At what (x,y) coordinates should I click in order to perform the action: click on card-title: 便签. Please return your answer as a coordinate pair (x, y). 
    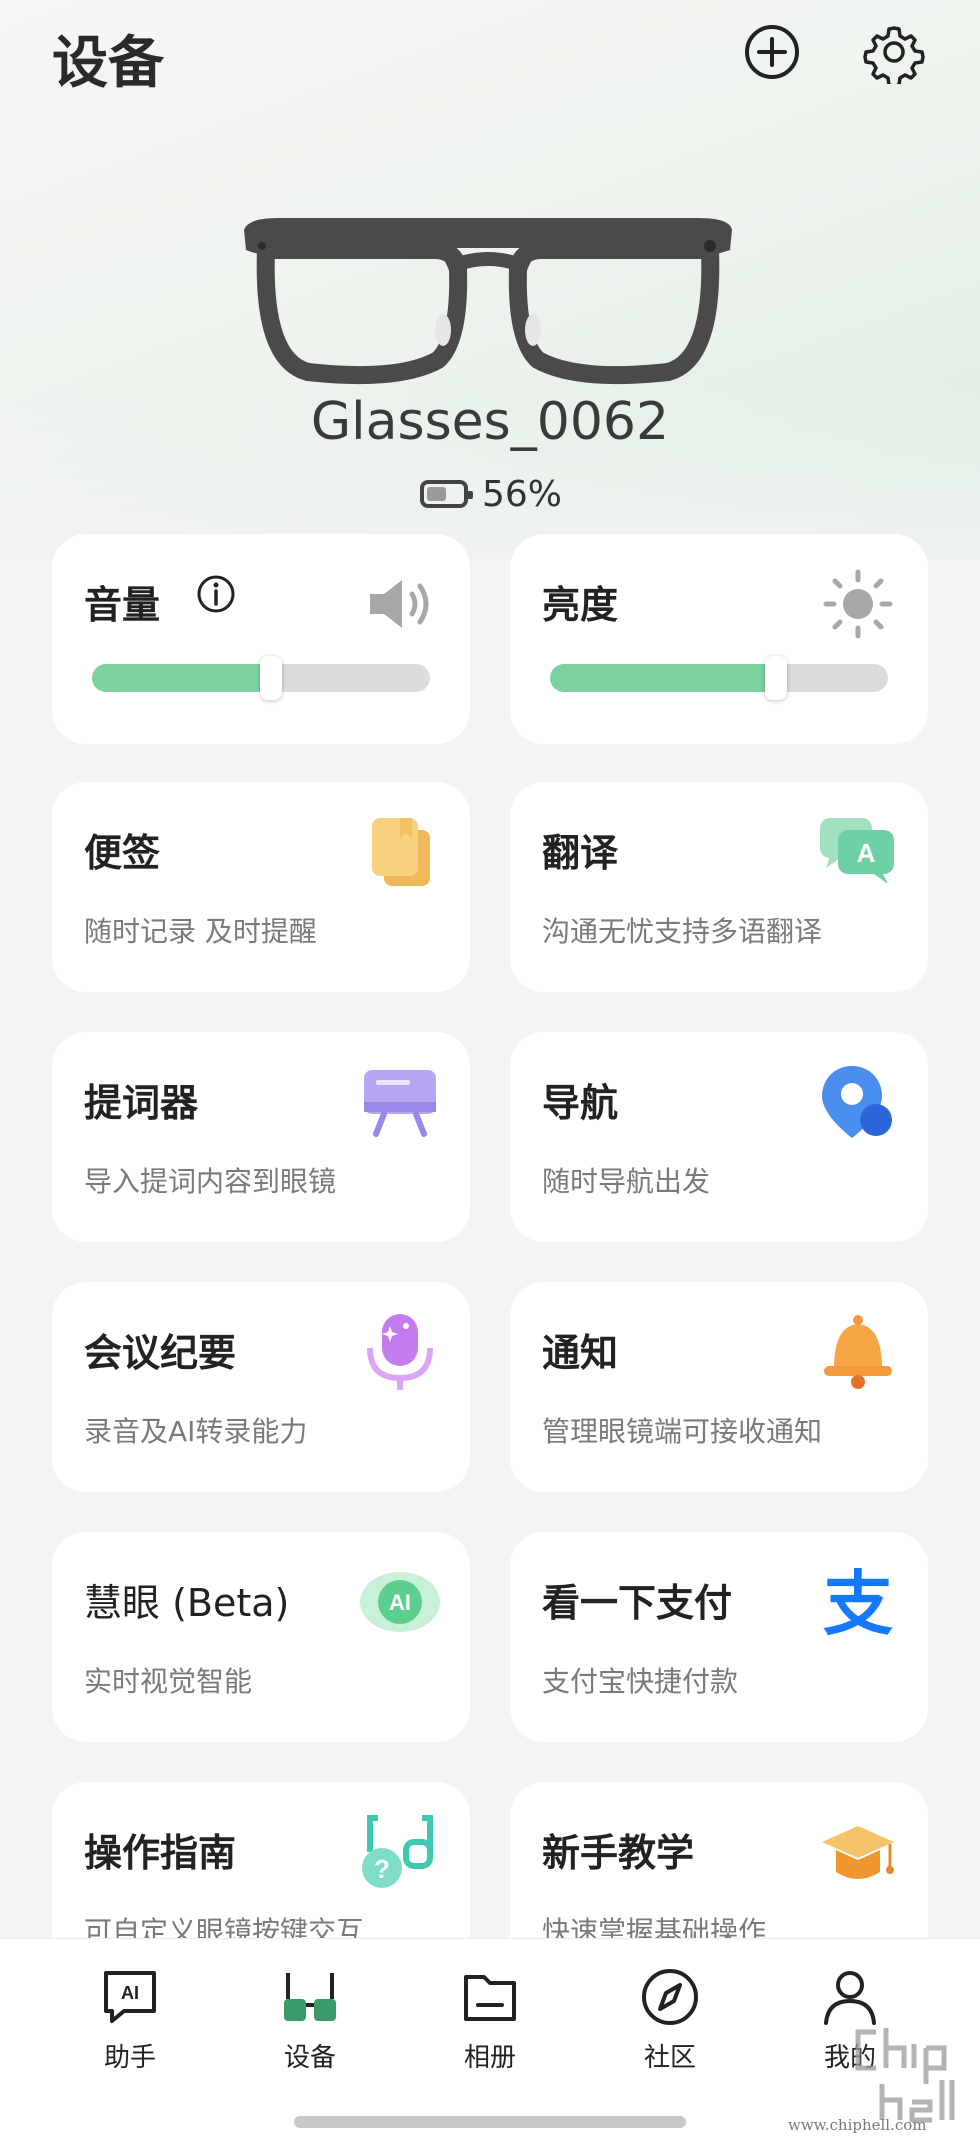
    Looking at the image, I should click on (122, 853).